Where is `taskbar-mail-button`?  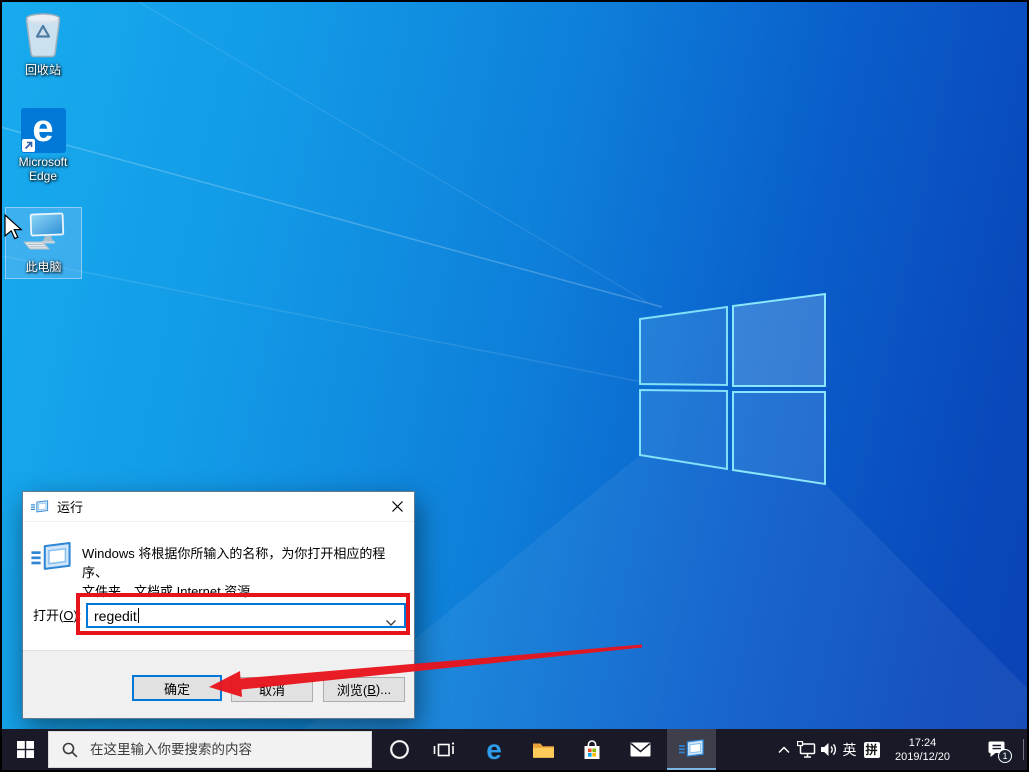 taskbar-mail-button is located at coordinates (640, 749).